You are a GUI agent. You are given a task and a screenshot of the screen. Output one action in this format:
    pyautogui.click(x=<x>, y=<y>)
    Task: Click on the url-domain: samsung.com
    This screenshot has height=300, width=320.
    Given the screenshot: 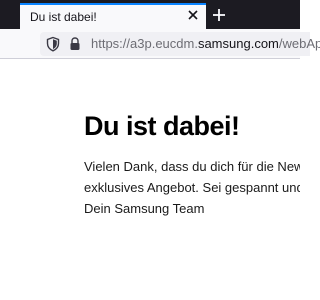 What is the action you would take?
    pyautogui.click(x=238, y=43)
    